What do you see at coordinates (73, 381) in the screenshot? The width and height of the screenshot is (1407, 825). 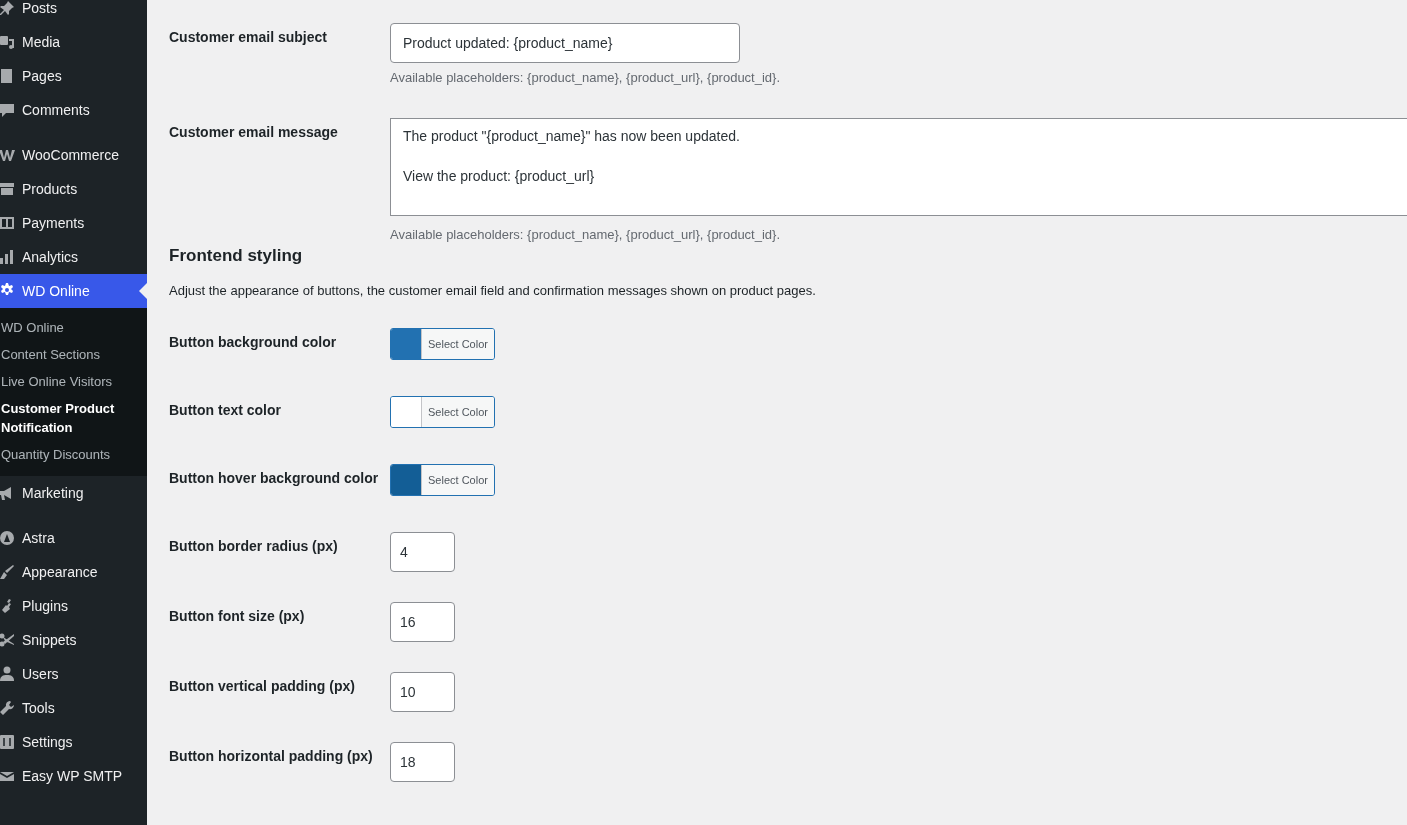 I see `submenu-item: Live Online Visitors` at bounding box center [73, 381].